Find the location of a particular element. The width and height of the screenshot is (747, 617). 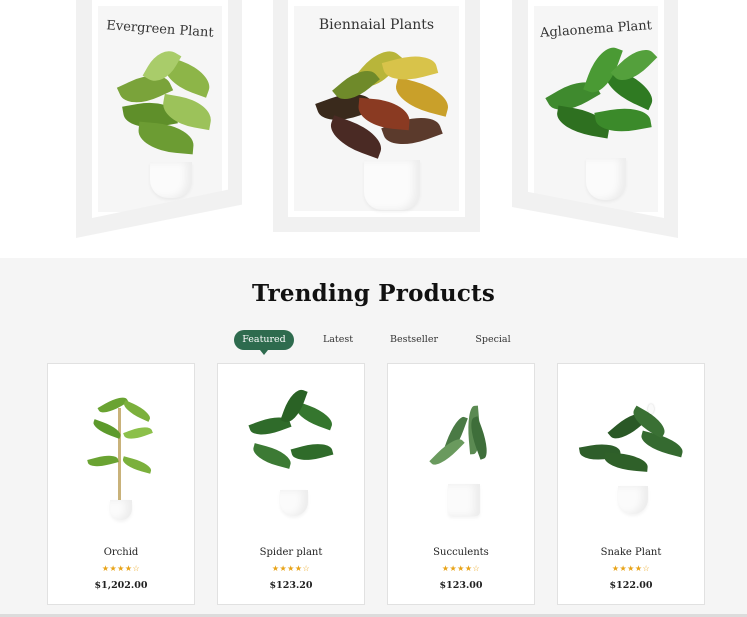

product-name: Spider plant is located at coordinates (291, 552).